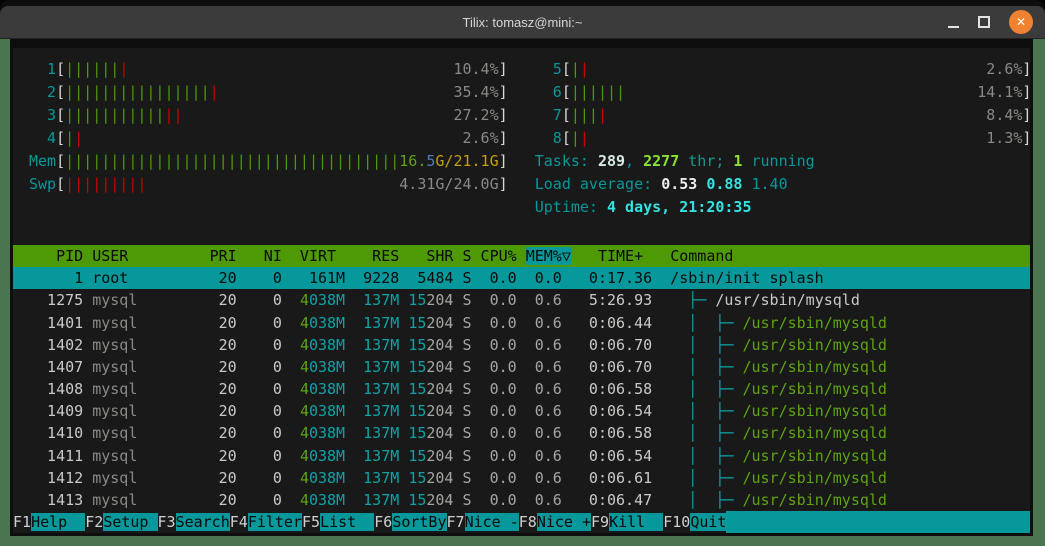 This screenshot has height=546, width=1045. Describe the element at coordinates (410, 522) in the screenshot. I see `fkey-sortby: F6SortBy` at that location.